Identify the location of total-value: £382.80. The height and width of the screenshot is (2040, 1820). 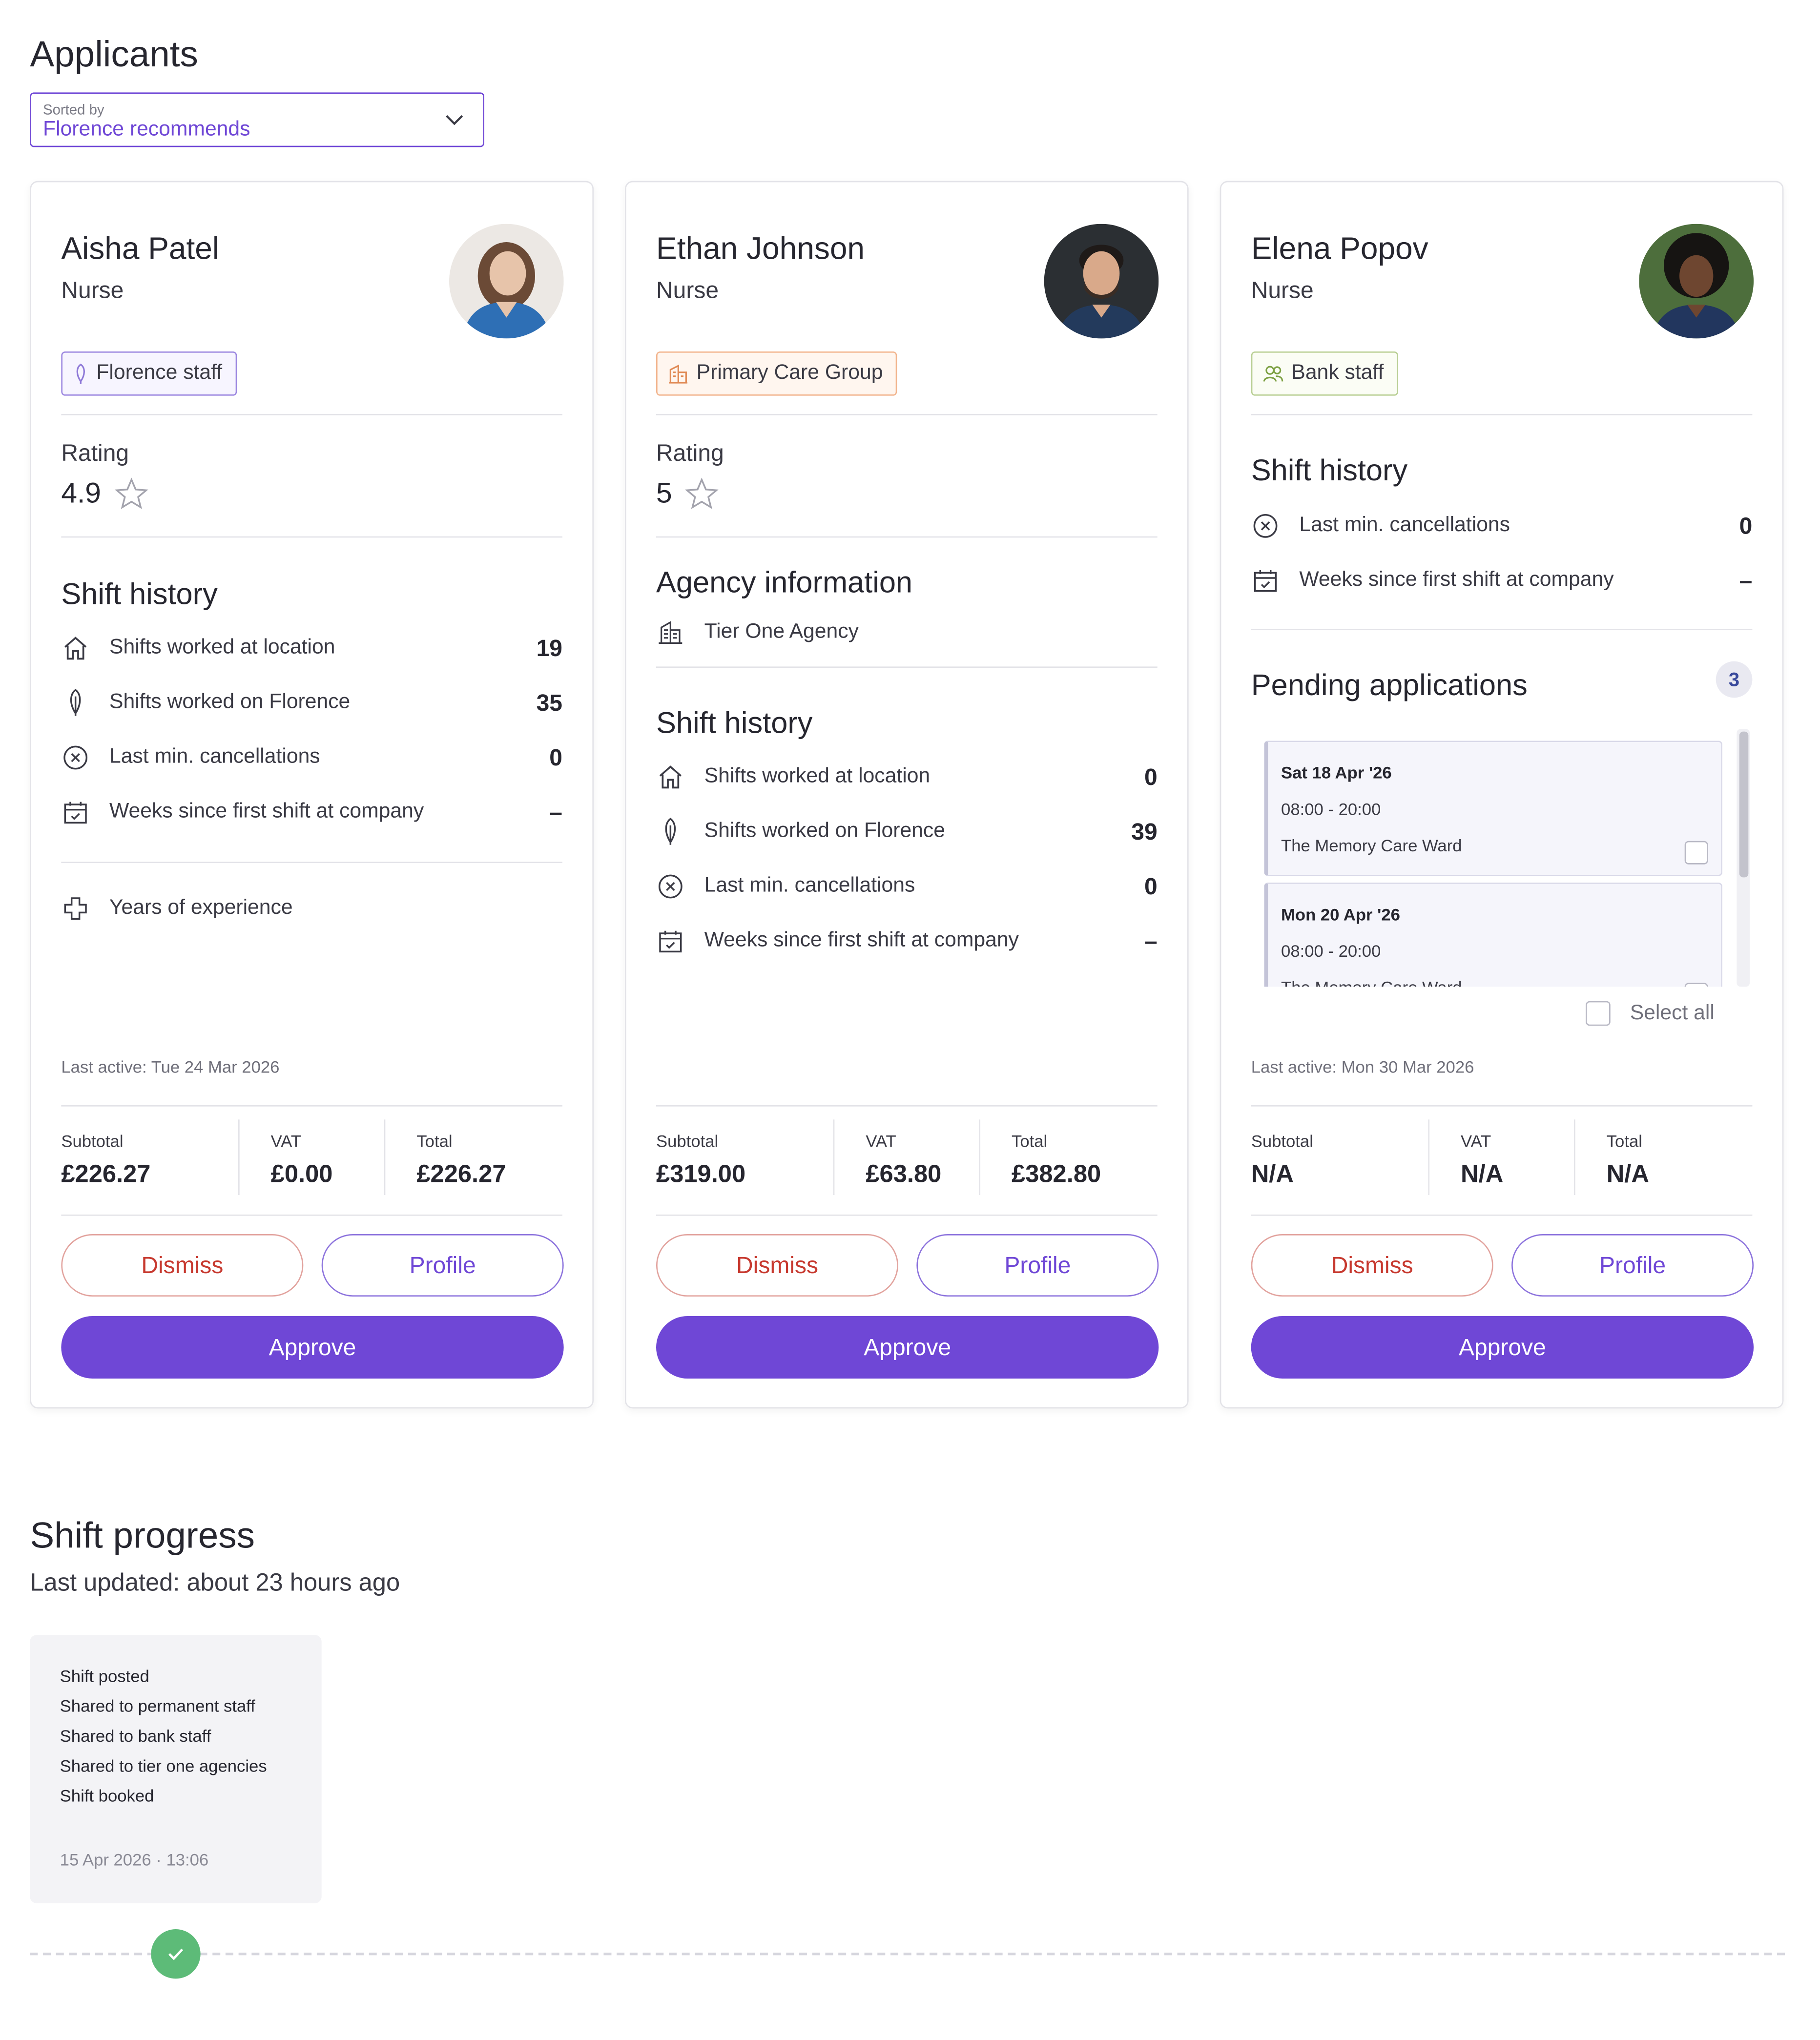
(1056, 1175).